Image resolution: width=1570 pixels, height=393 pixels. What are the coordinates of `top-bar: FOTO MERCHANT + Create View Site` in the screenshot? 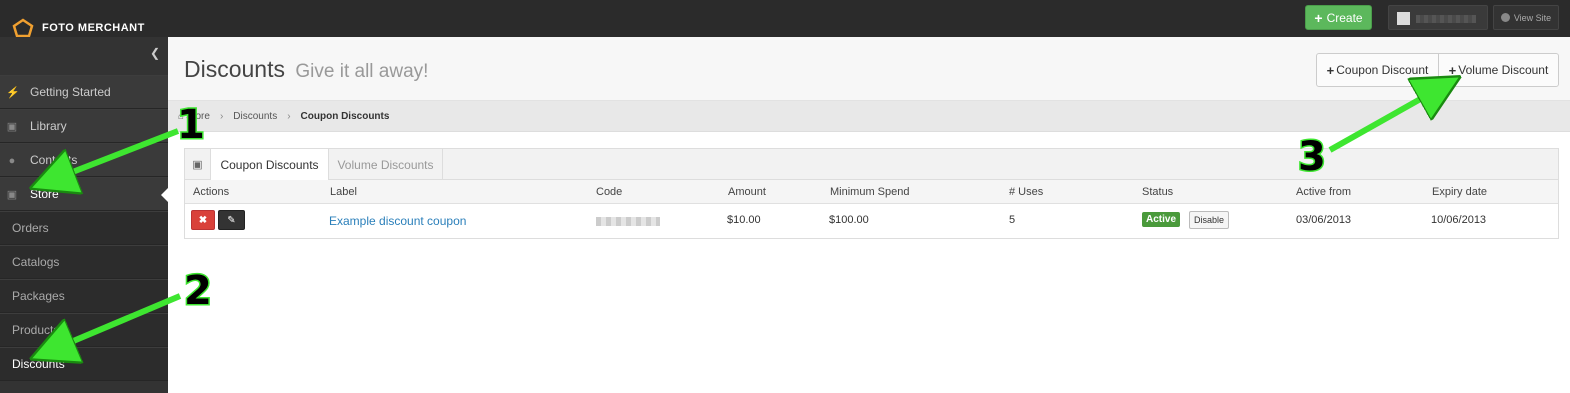 It's located at (785, 19).